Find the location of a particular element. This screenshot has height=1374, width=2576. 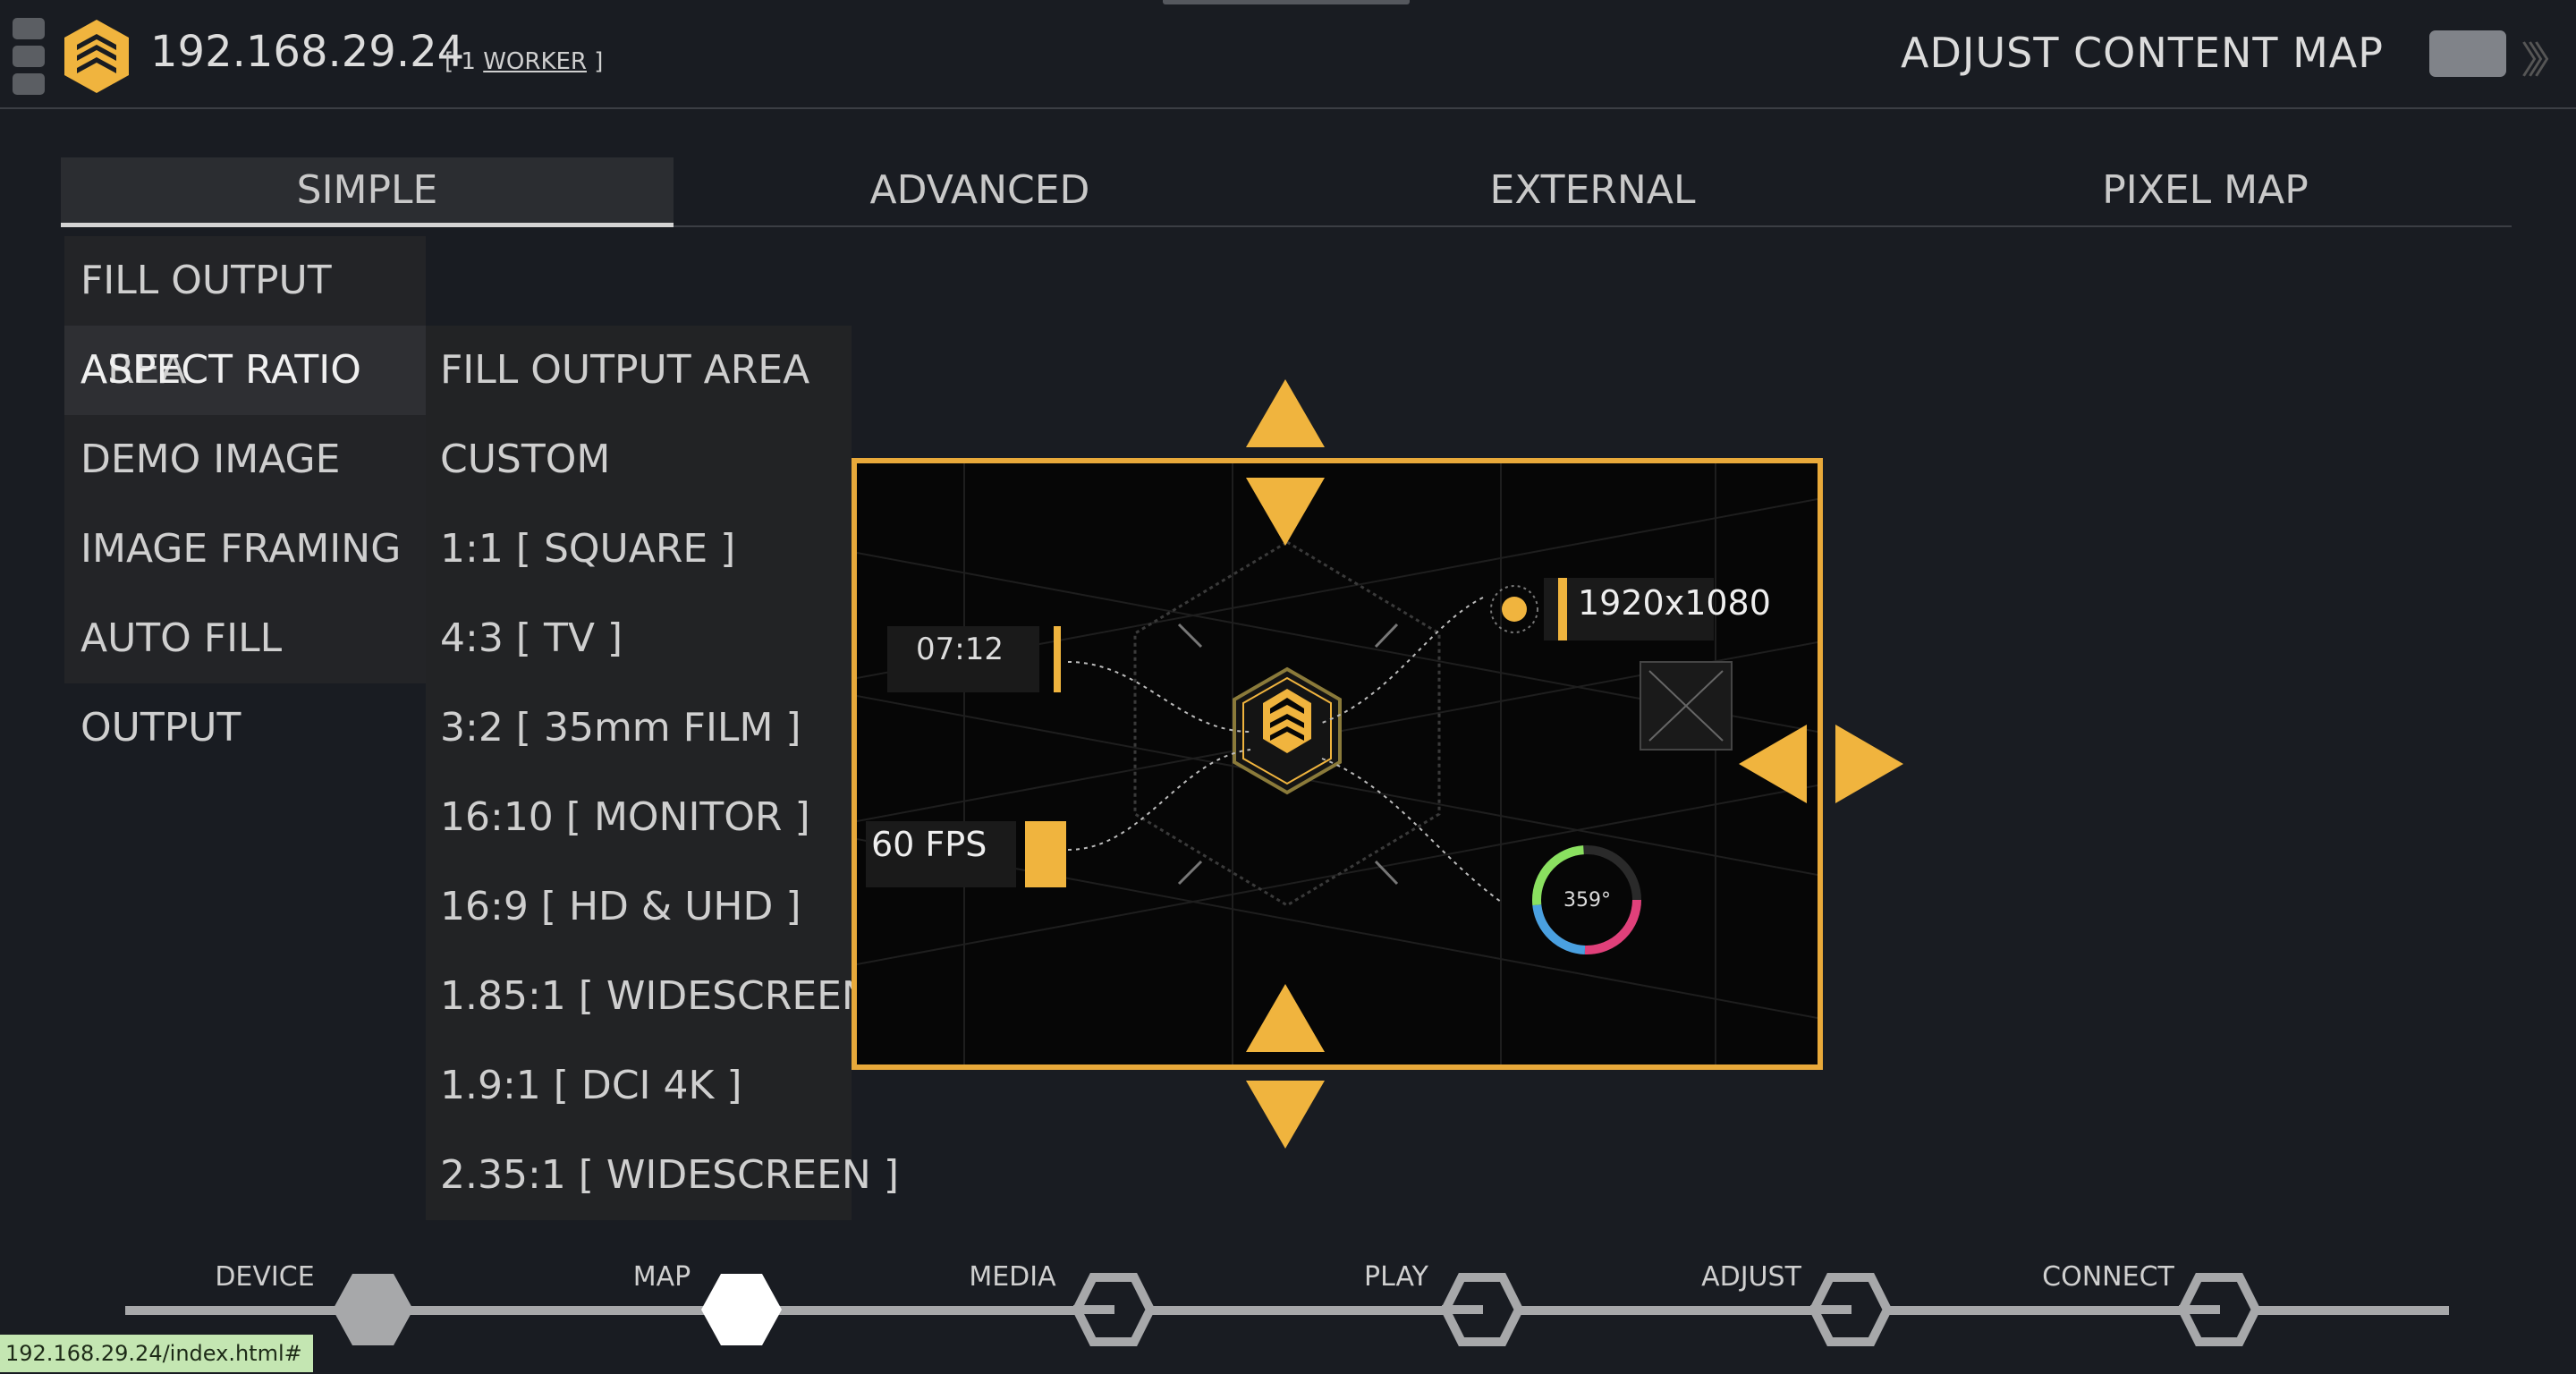

workflow-progress-track is located at coordinates (1287, 1310).